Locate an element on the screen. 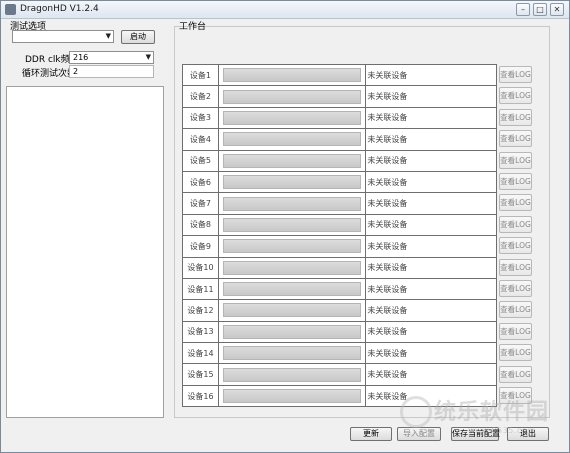 This screenshot has width=570, height=453. app-icon is located at coordinates (10, 9).